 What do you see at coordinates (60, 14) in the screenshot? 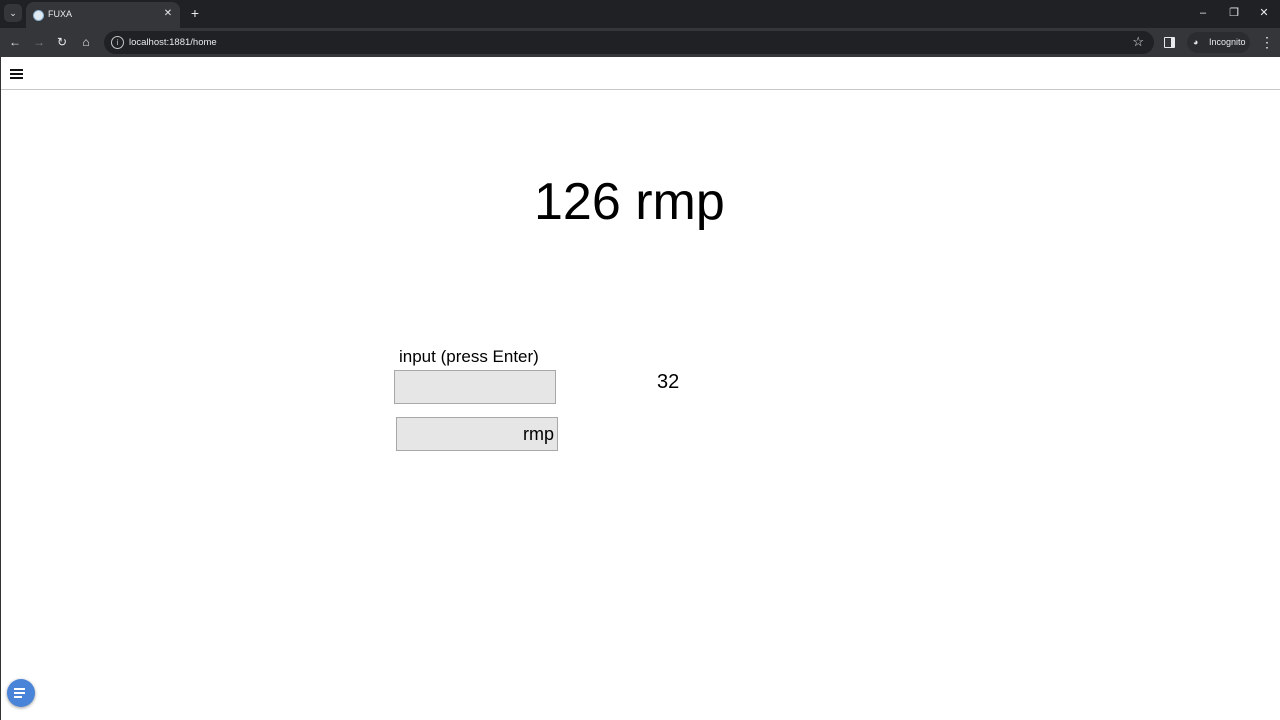
I see `tab-title: FUXA` at bounding box center [60, 14].